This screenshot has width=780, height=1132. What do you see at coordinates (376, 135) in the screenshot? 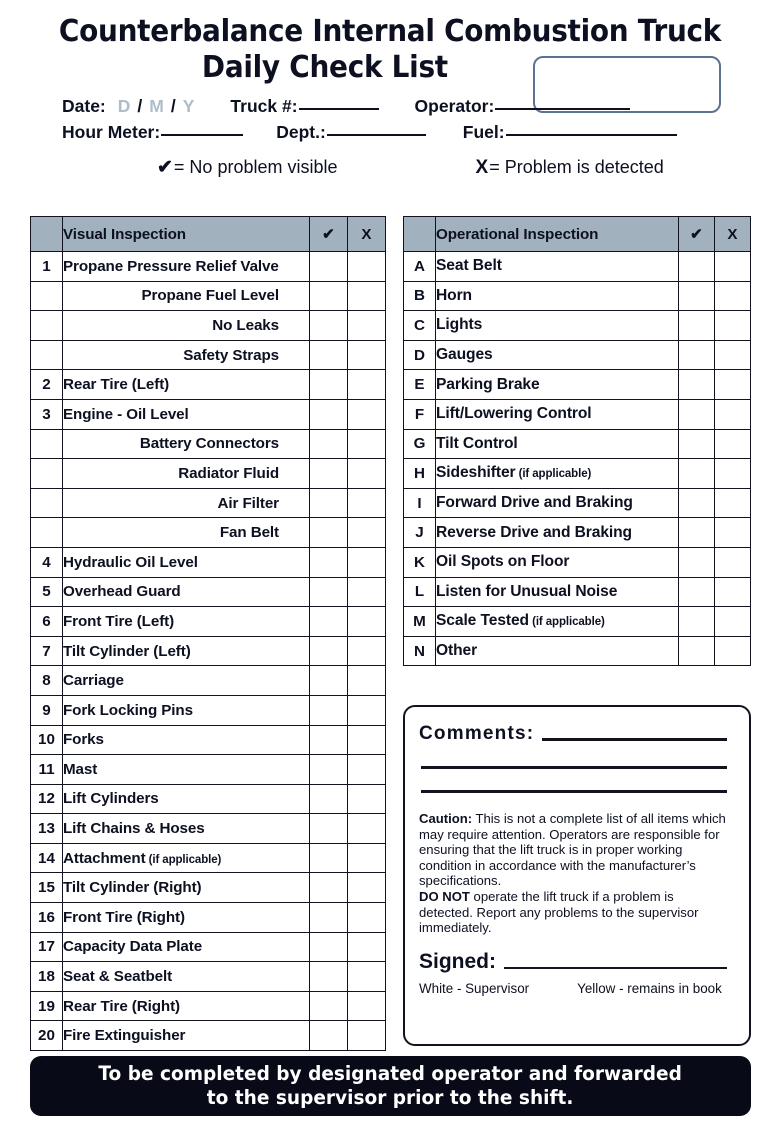
I see `dept-input-rule` at bounding box center [376, 135].